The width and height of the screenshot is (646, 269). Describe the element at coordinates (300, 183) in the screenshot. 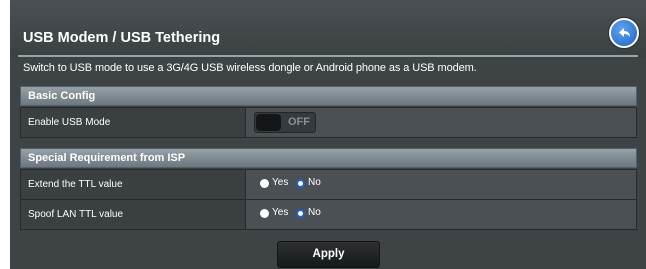

I see `extend-ttl-no-radio` at that location.